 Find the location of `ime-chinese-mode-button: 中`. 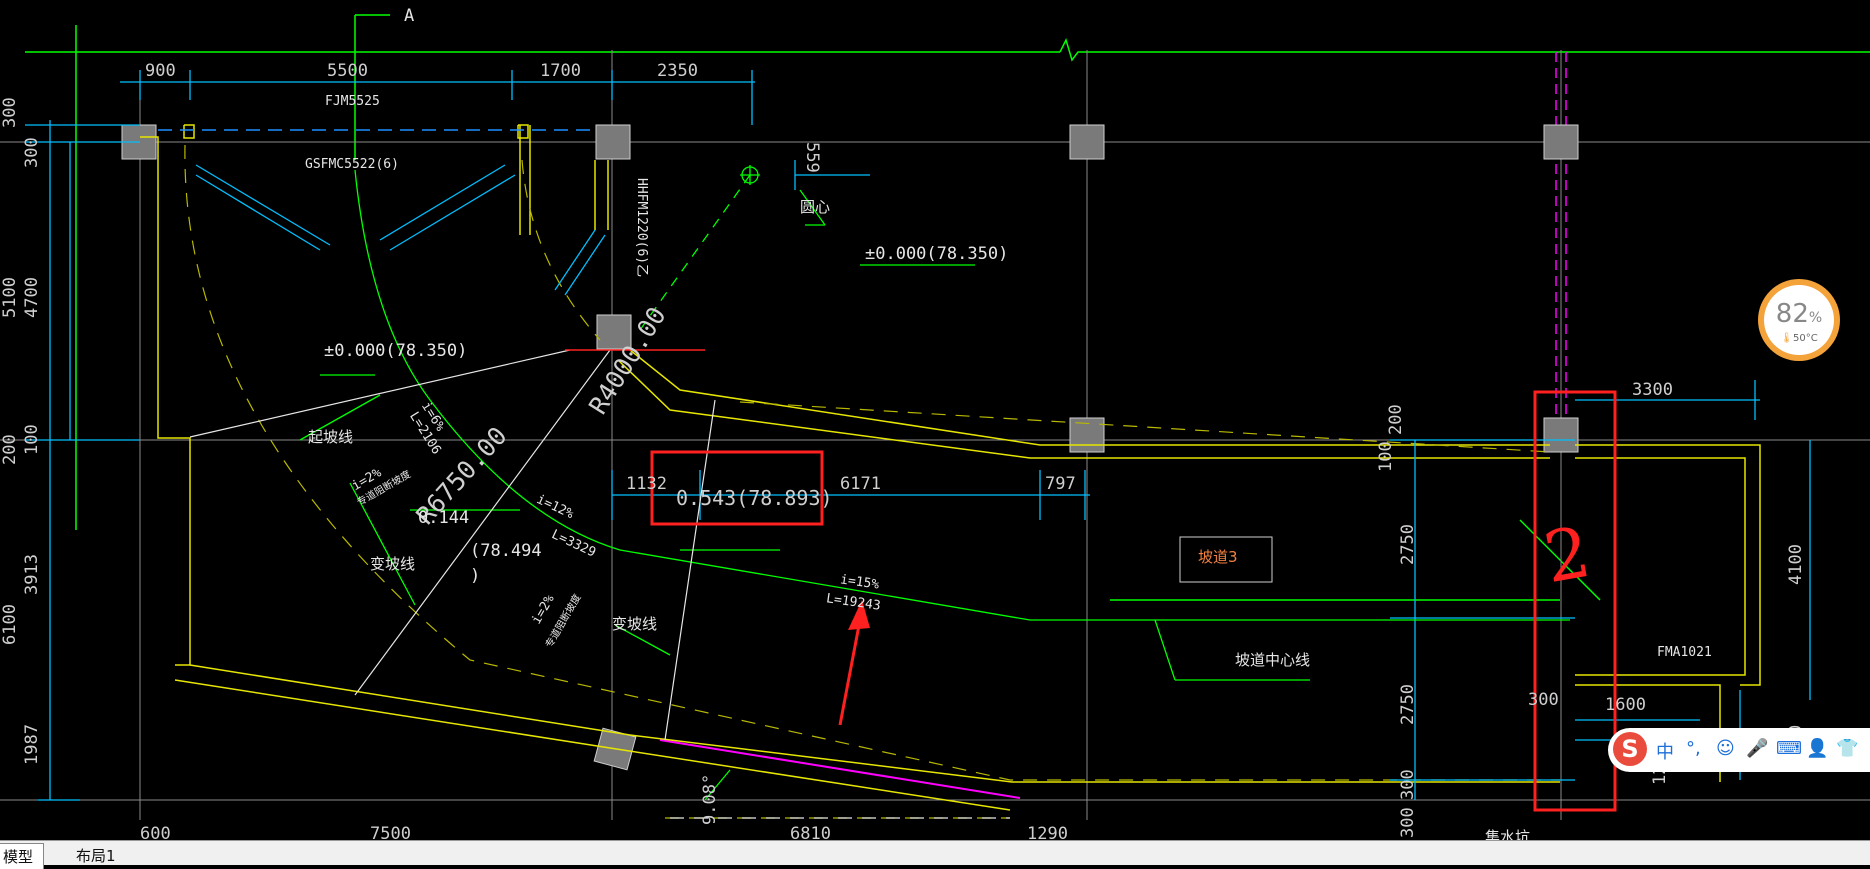

ime-chinese-mode-button: 中 is located at coordinates (1665, 751).